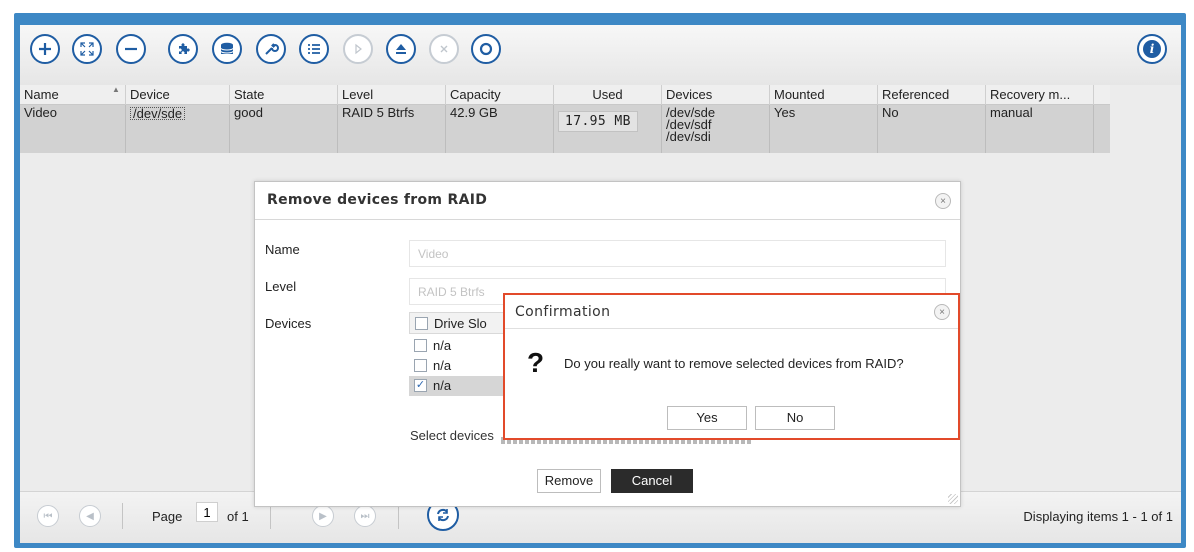 This screenshot has width=1194, height=552. I want to click on eject-button, so click(401, 49).